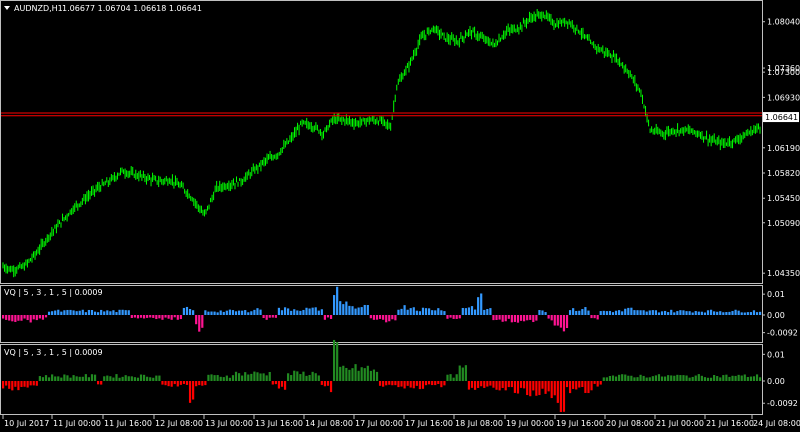 The image size is (800, 432). I want to click on indicator-tick-label: 0.00, so click(776, 315).